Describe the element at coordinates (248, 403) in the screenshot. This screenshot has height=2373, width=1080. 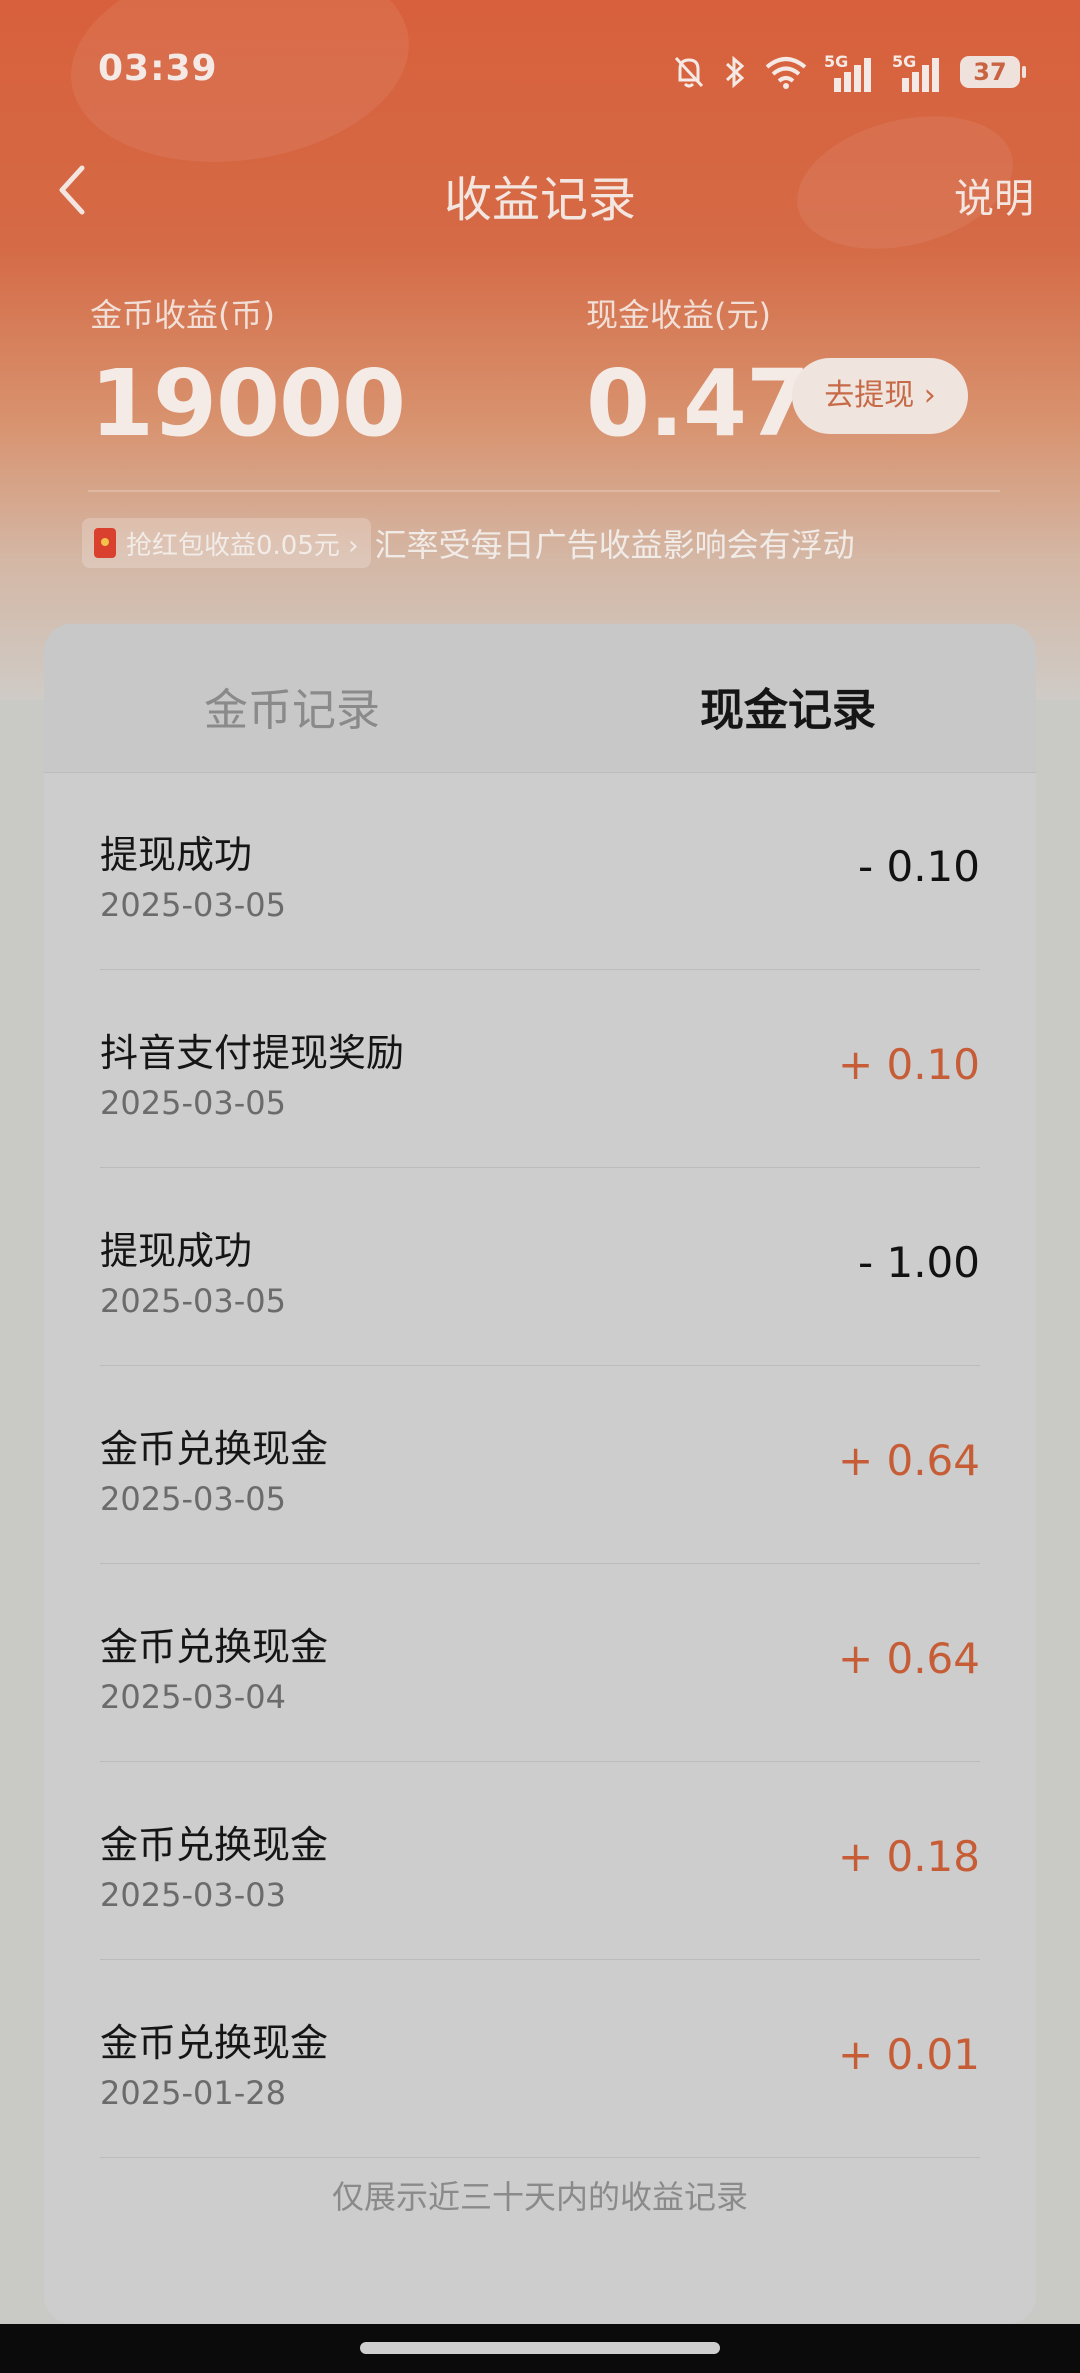
I see `coin-earnings-value: 19000` at that location.